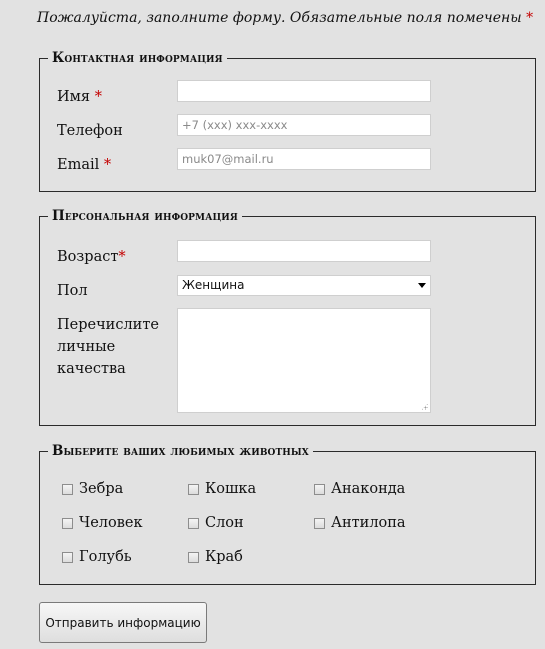 This screenshot has height=649, width=545. I want to click on email-input, so click(304, 159).